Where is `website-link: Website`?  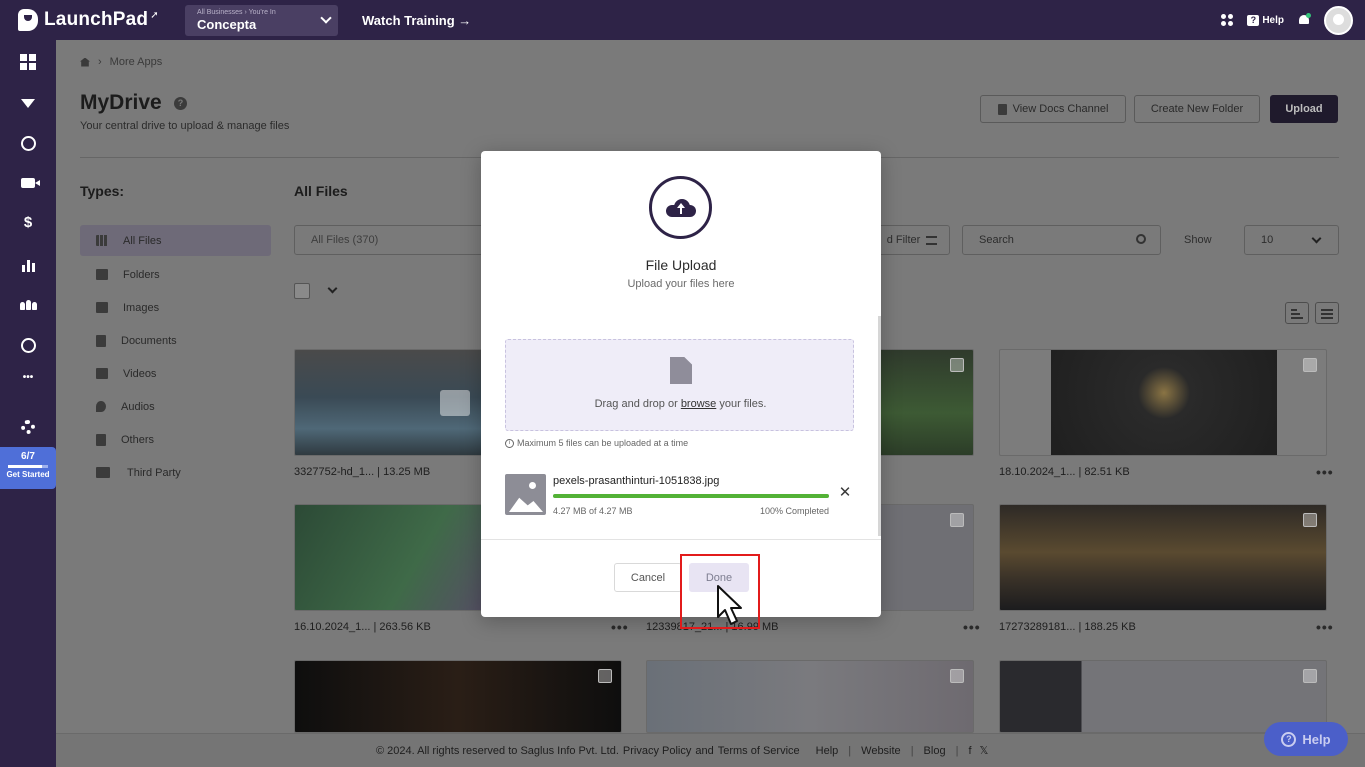
website-link: Website is located at coordinates (881, 751).